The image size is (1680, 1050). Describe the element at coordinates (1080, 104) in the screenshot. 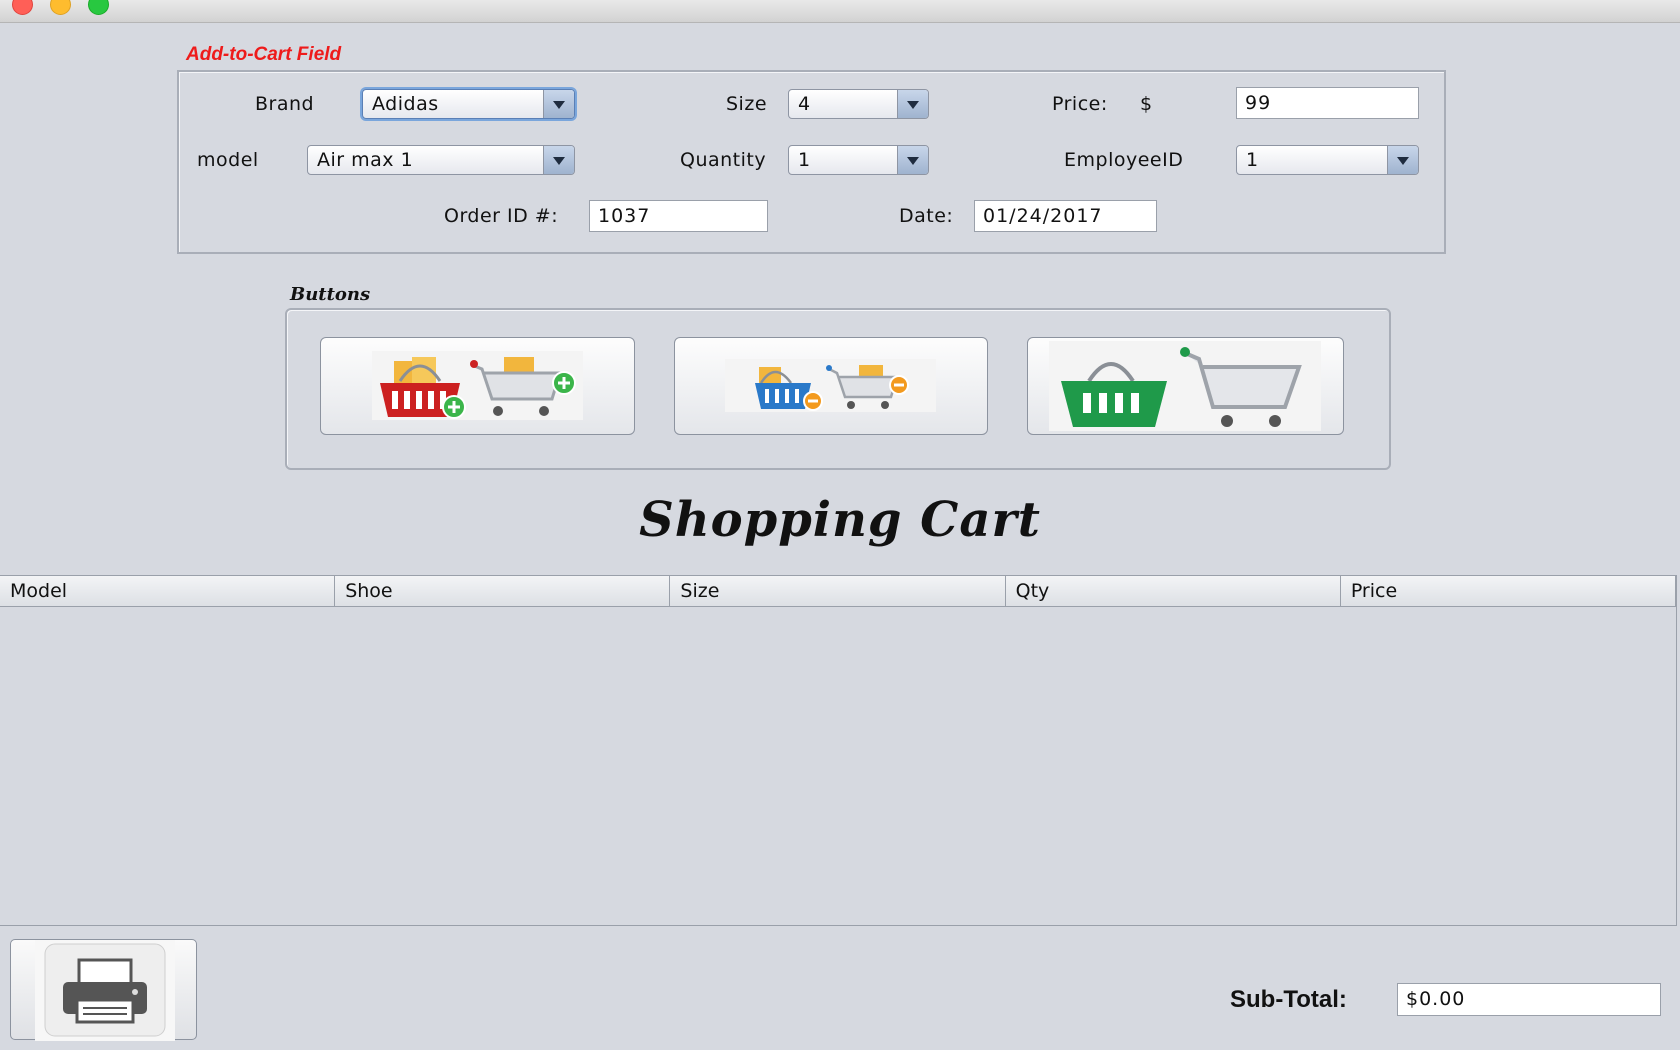

I see `price-label: Price:` at that location.